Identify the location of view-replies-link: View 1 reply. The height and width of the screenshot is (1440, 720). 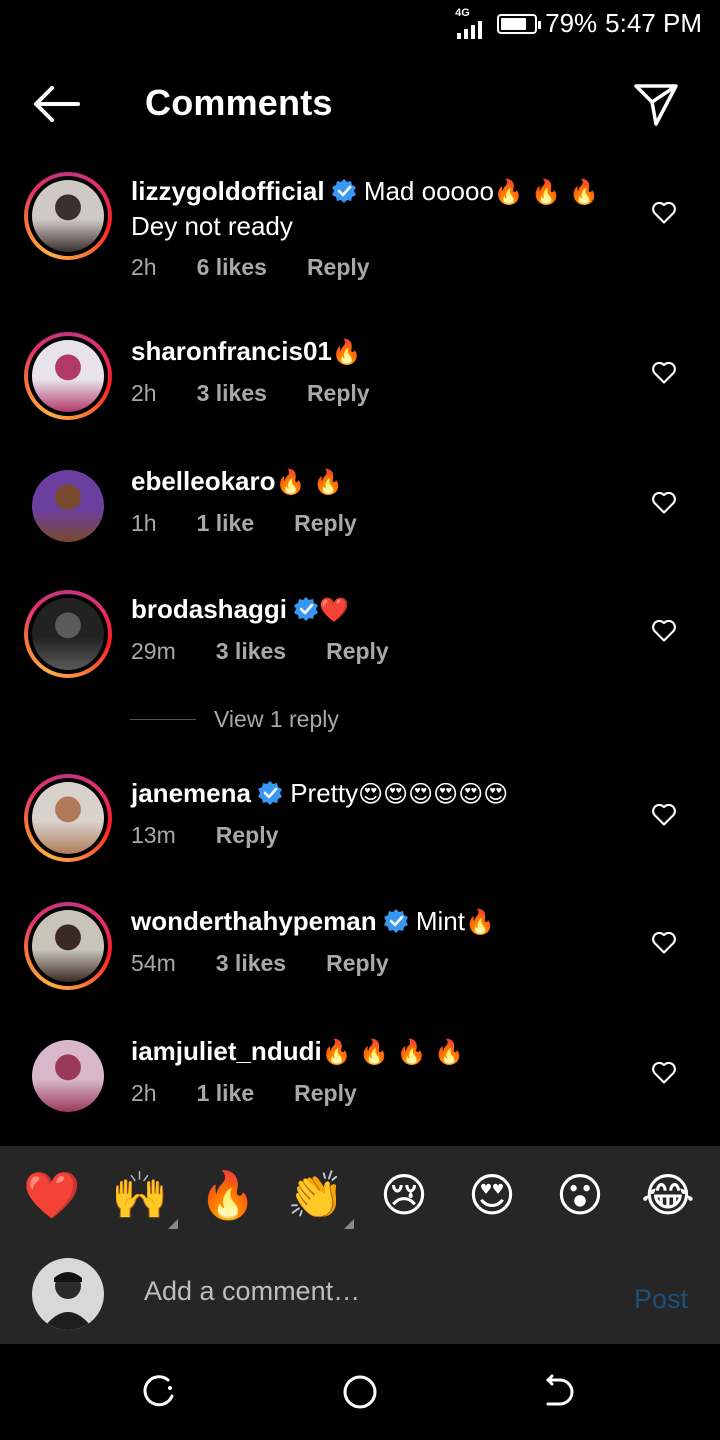
(234, 719).